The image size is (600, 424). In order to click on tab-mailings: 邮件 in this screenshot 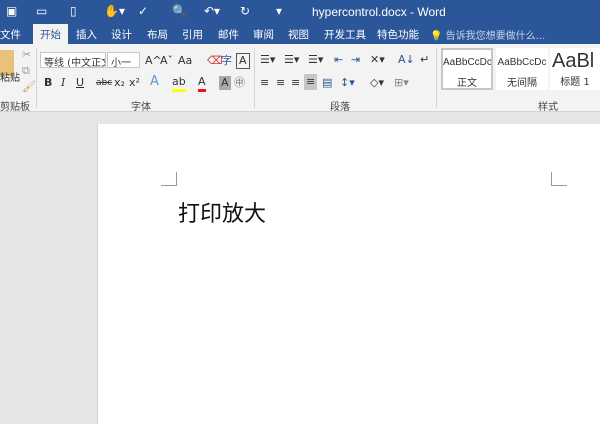, I will do `click(228, 34)`.